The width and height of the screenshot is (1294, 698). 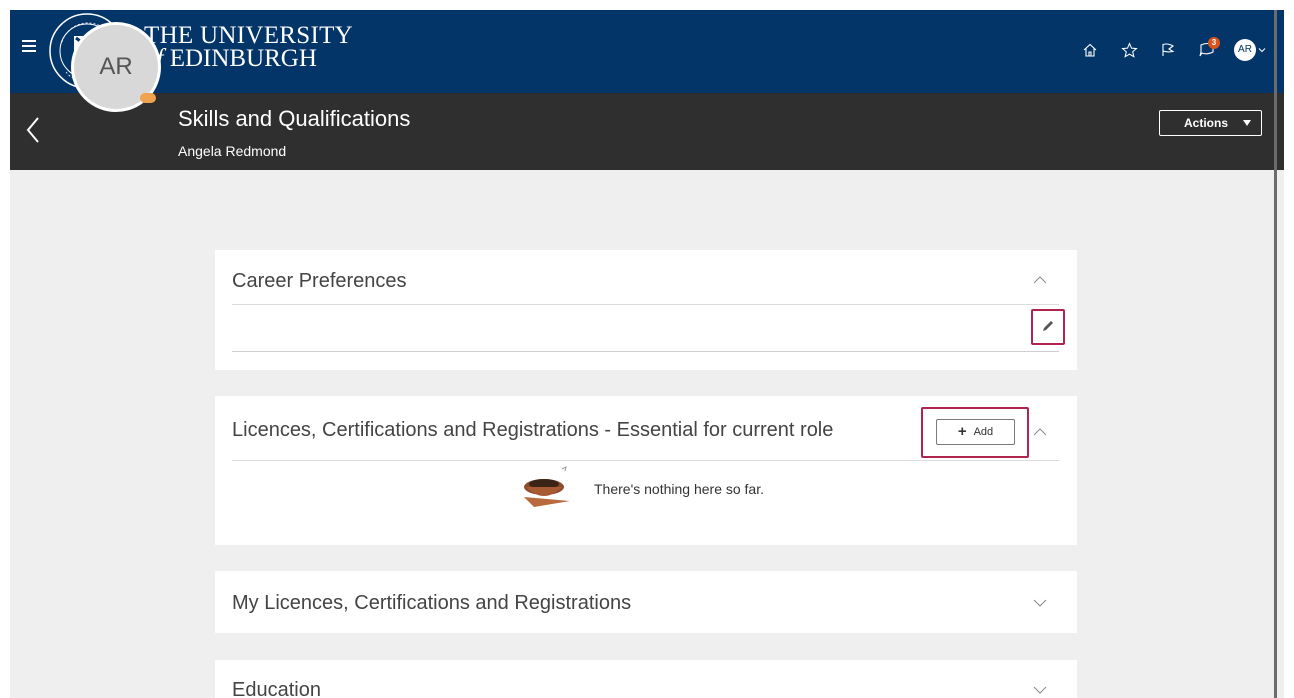 What do you see at coordinates (679, 489) in the screenshot?
I see `empty-state-text: There's nothing here so far.` at bounding box center [679, 489].